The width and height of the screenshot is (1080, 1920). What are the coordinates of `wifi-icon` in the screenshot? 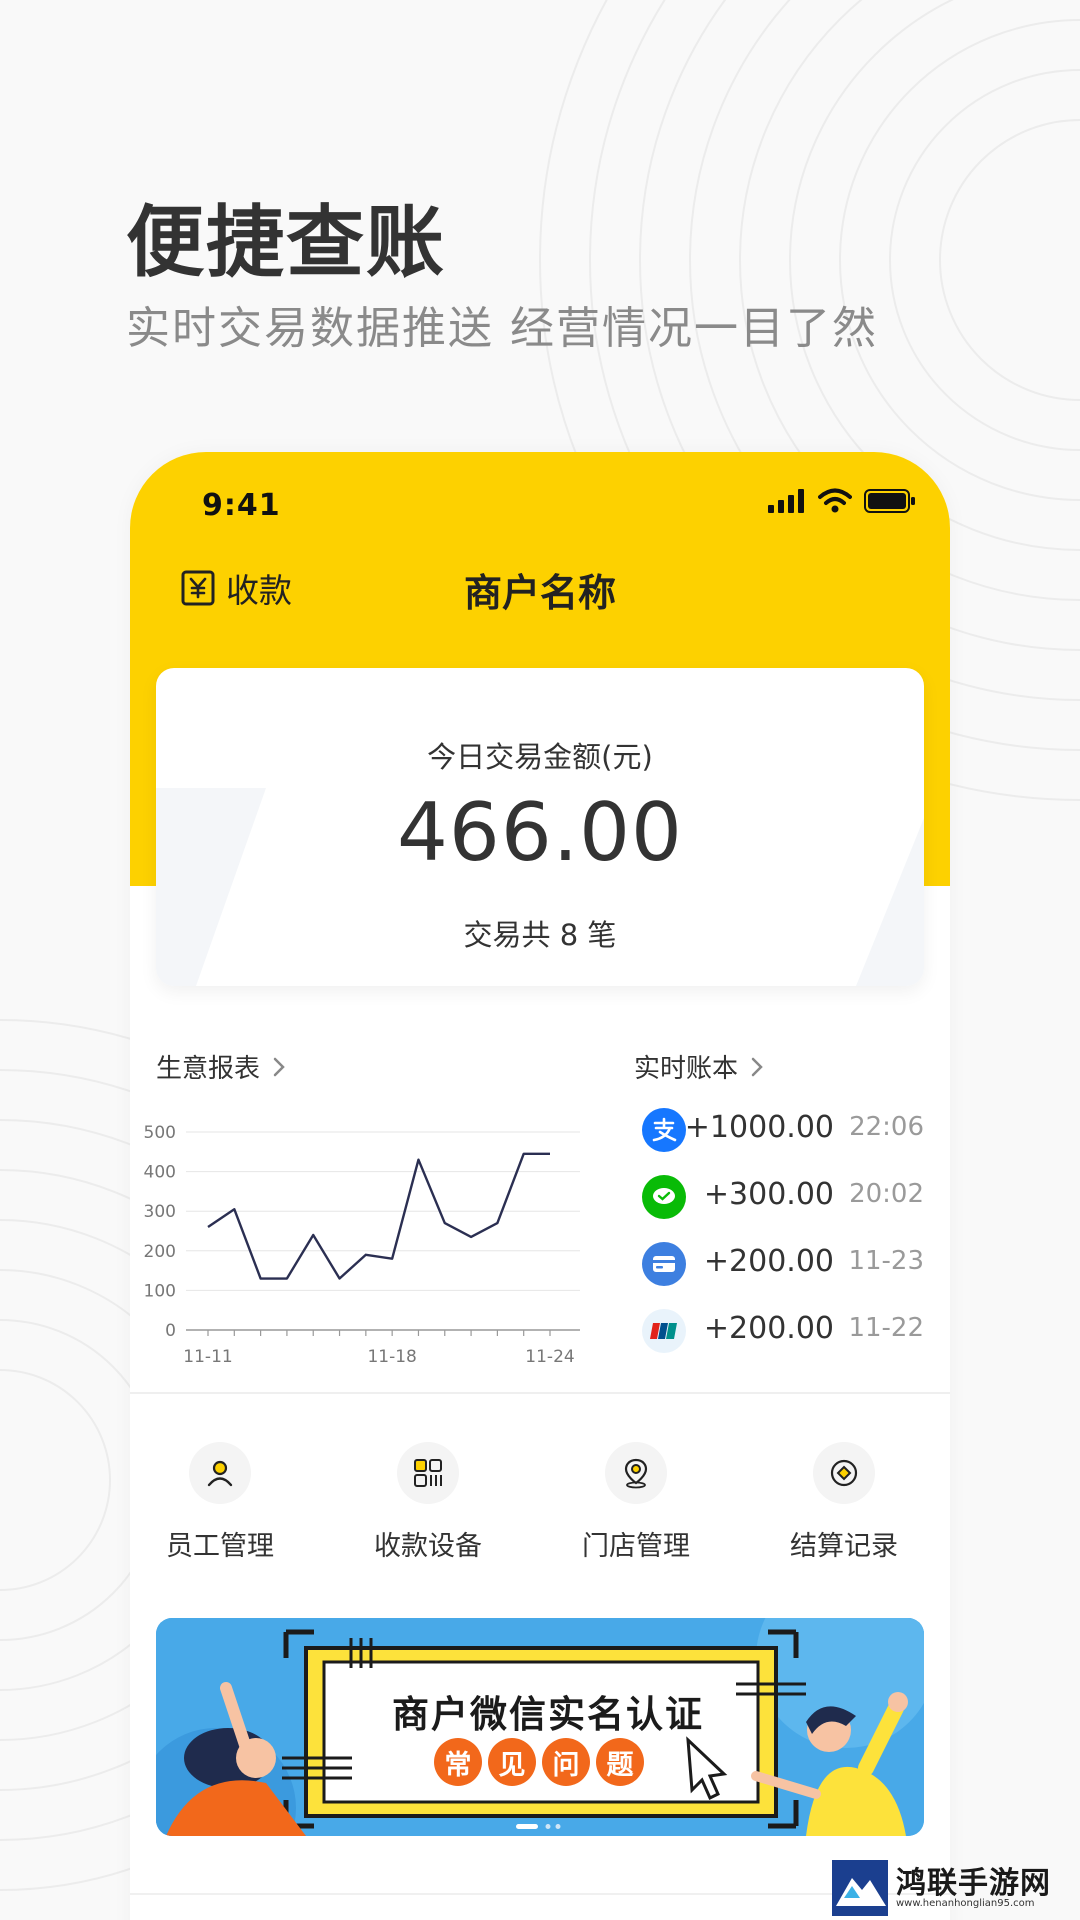 It's located at (835, 500).